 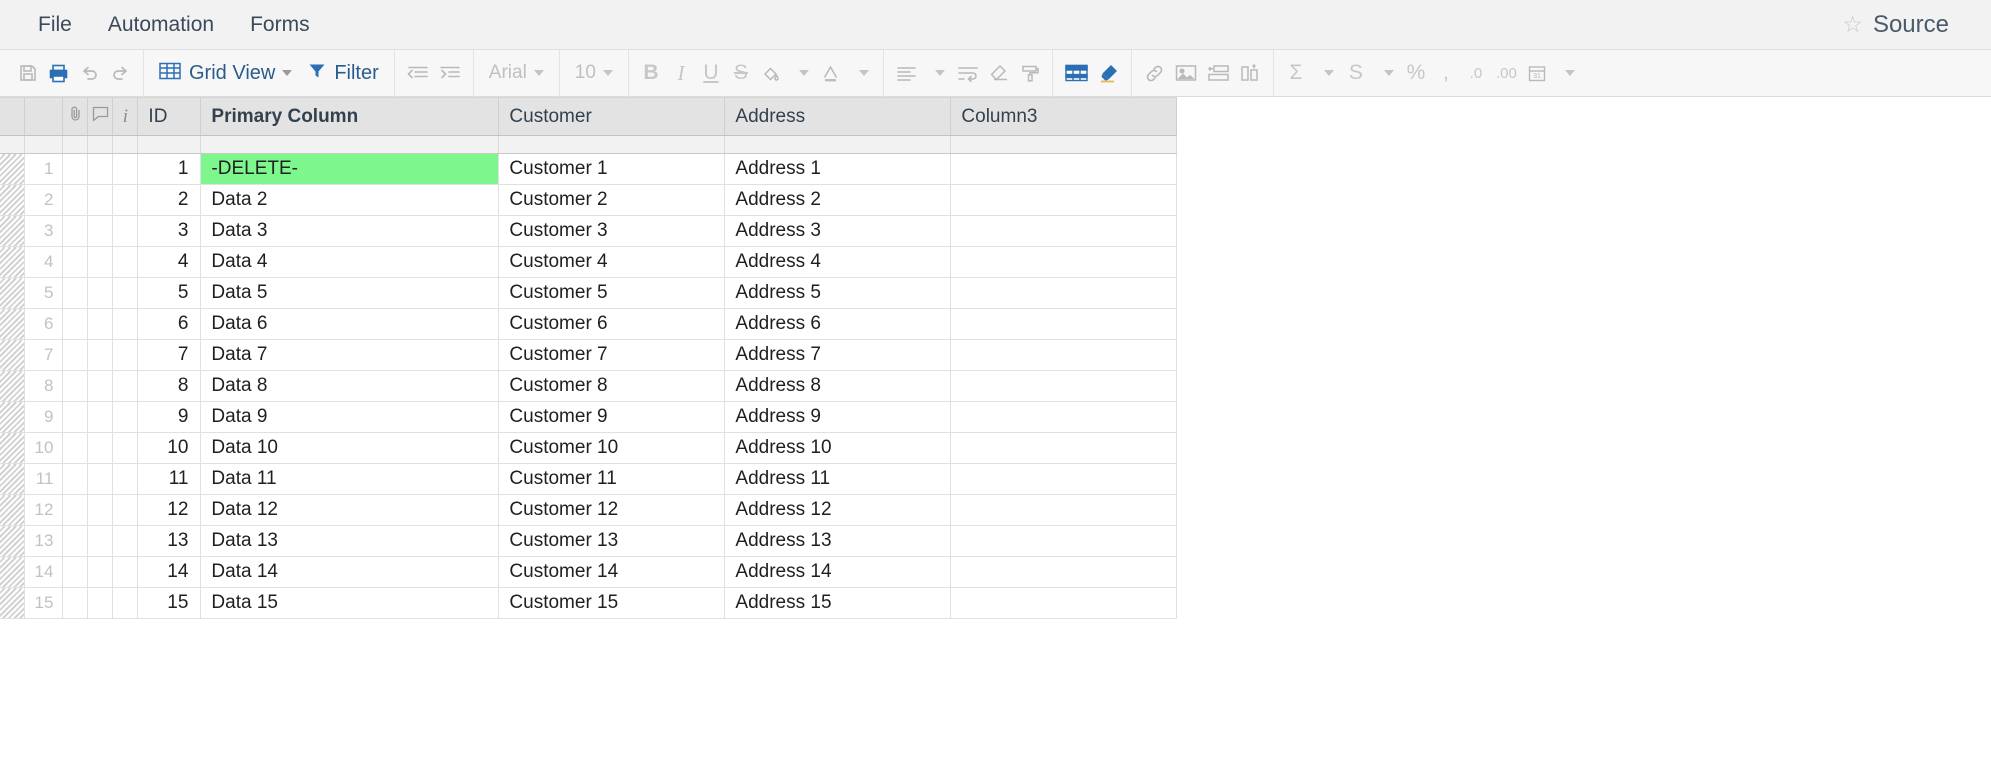 I want to click on cell-customer: Customer 14, so click(x=612, y=572).